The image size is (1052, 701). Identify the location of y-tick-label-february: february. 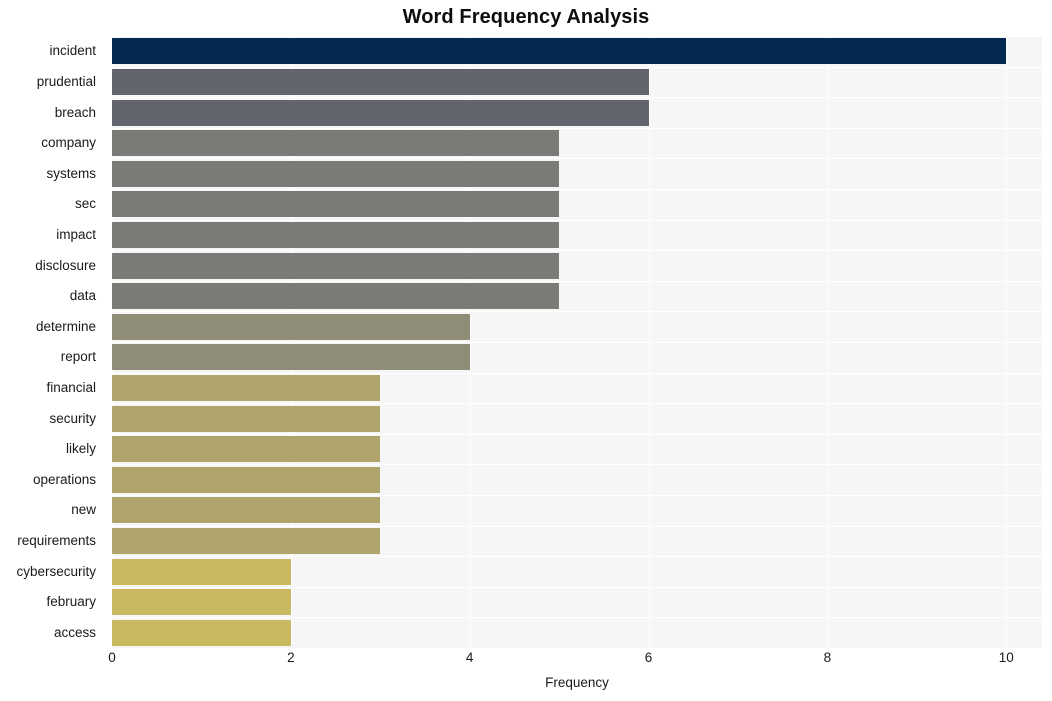
(71, 602).